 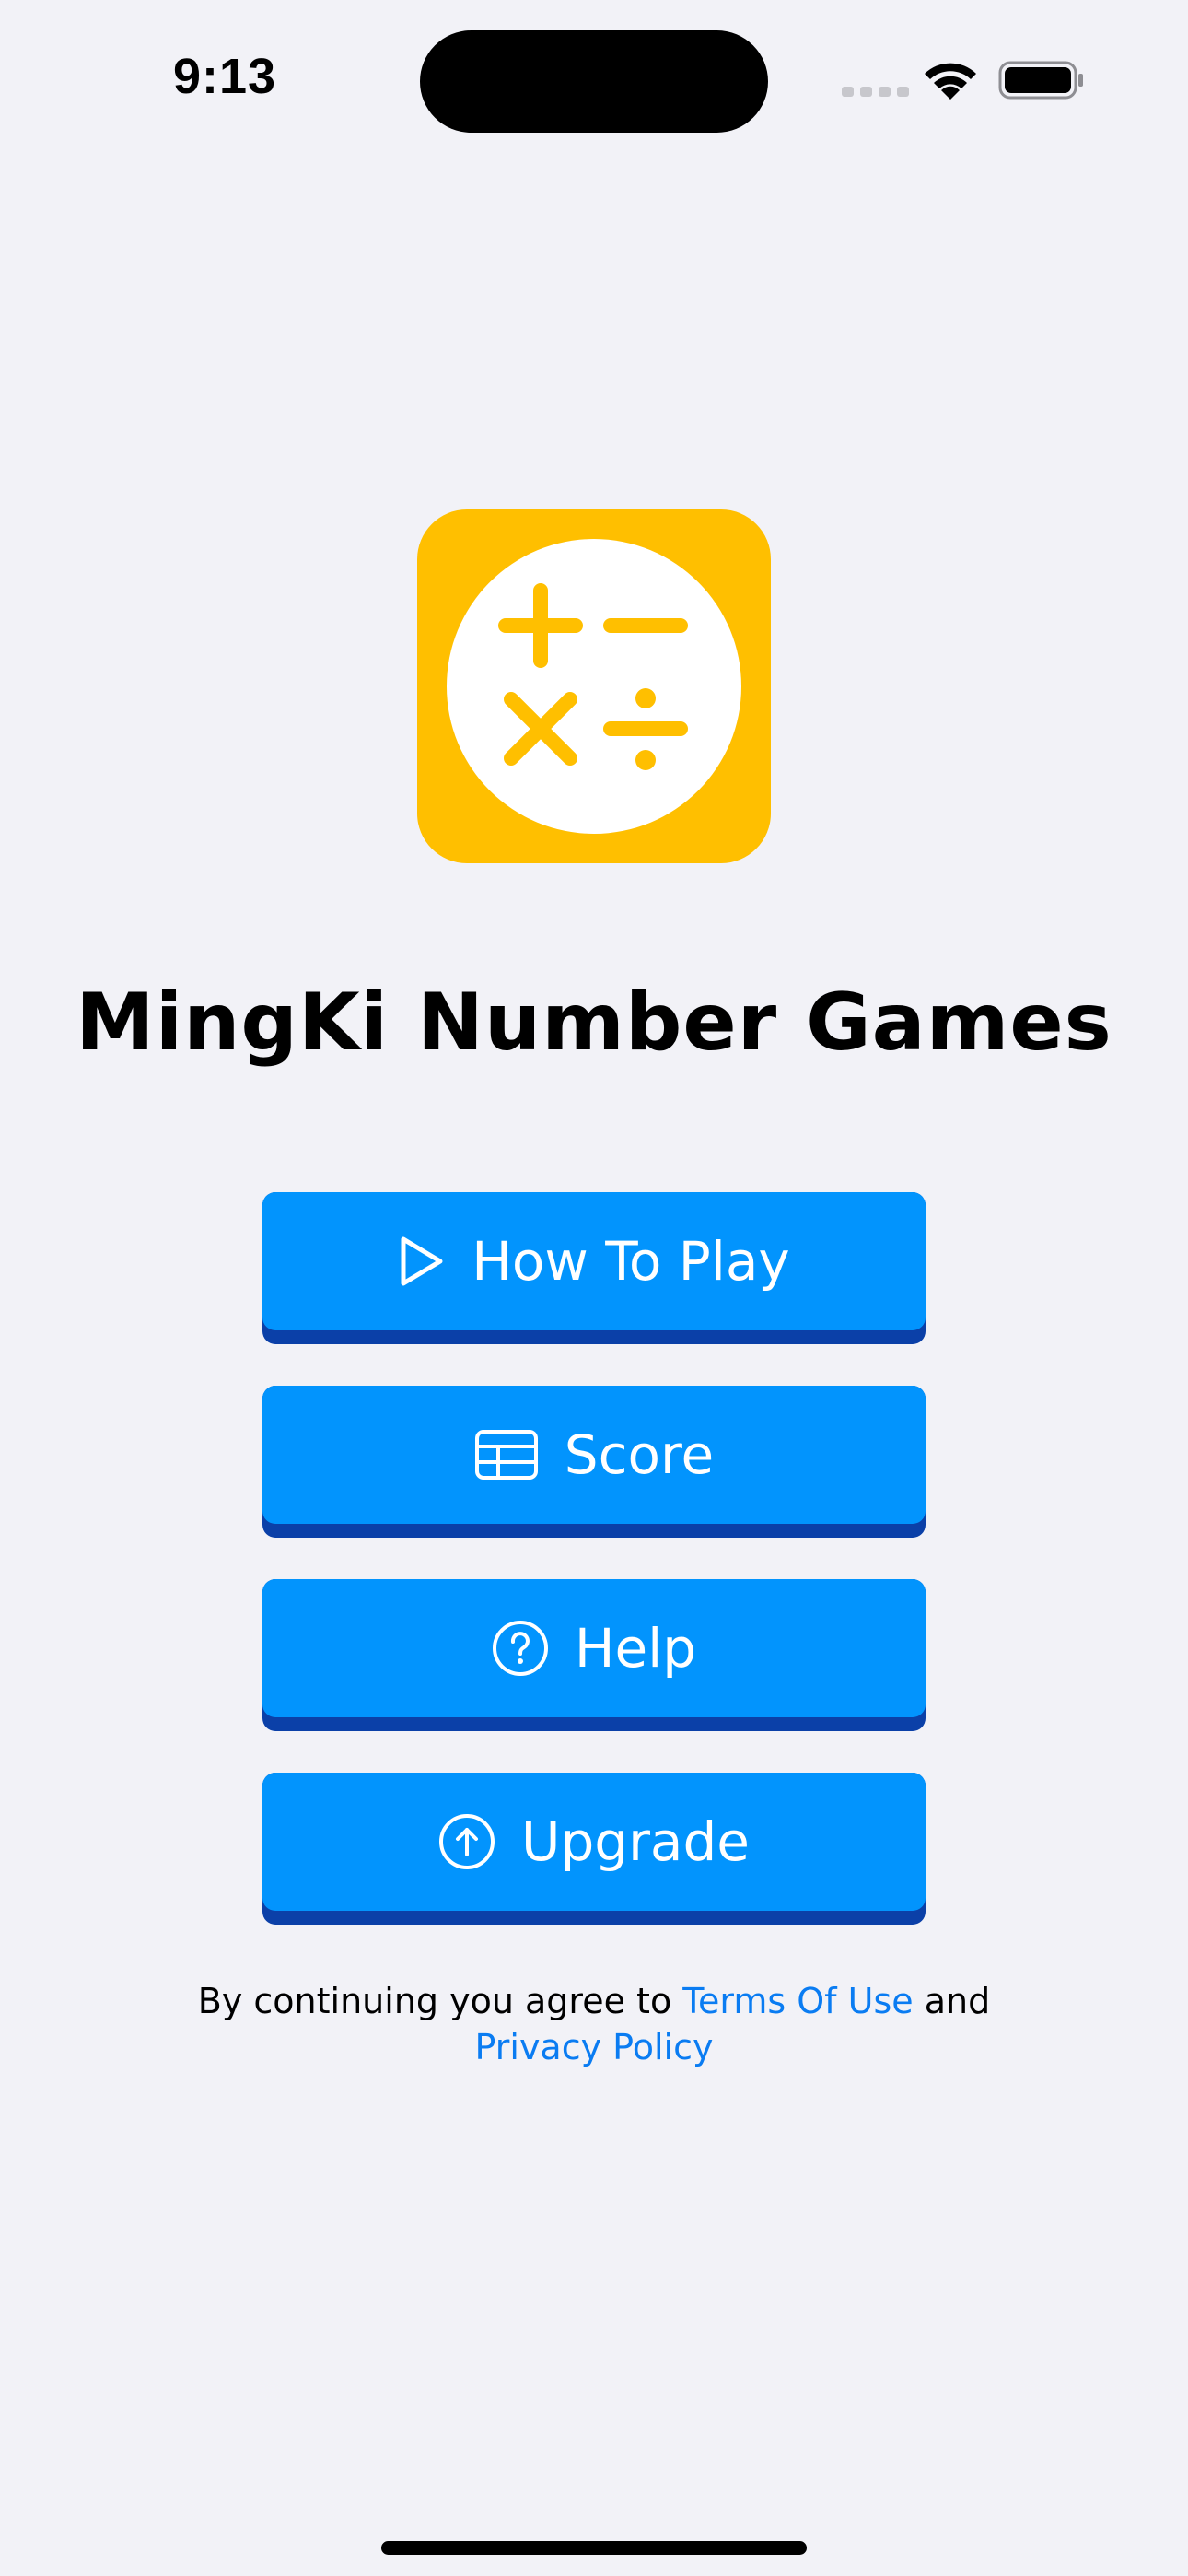 I want to click on play-icon, so click(x=422, y=1261).